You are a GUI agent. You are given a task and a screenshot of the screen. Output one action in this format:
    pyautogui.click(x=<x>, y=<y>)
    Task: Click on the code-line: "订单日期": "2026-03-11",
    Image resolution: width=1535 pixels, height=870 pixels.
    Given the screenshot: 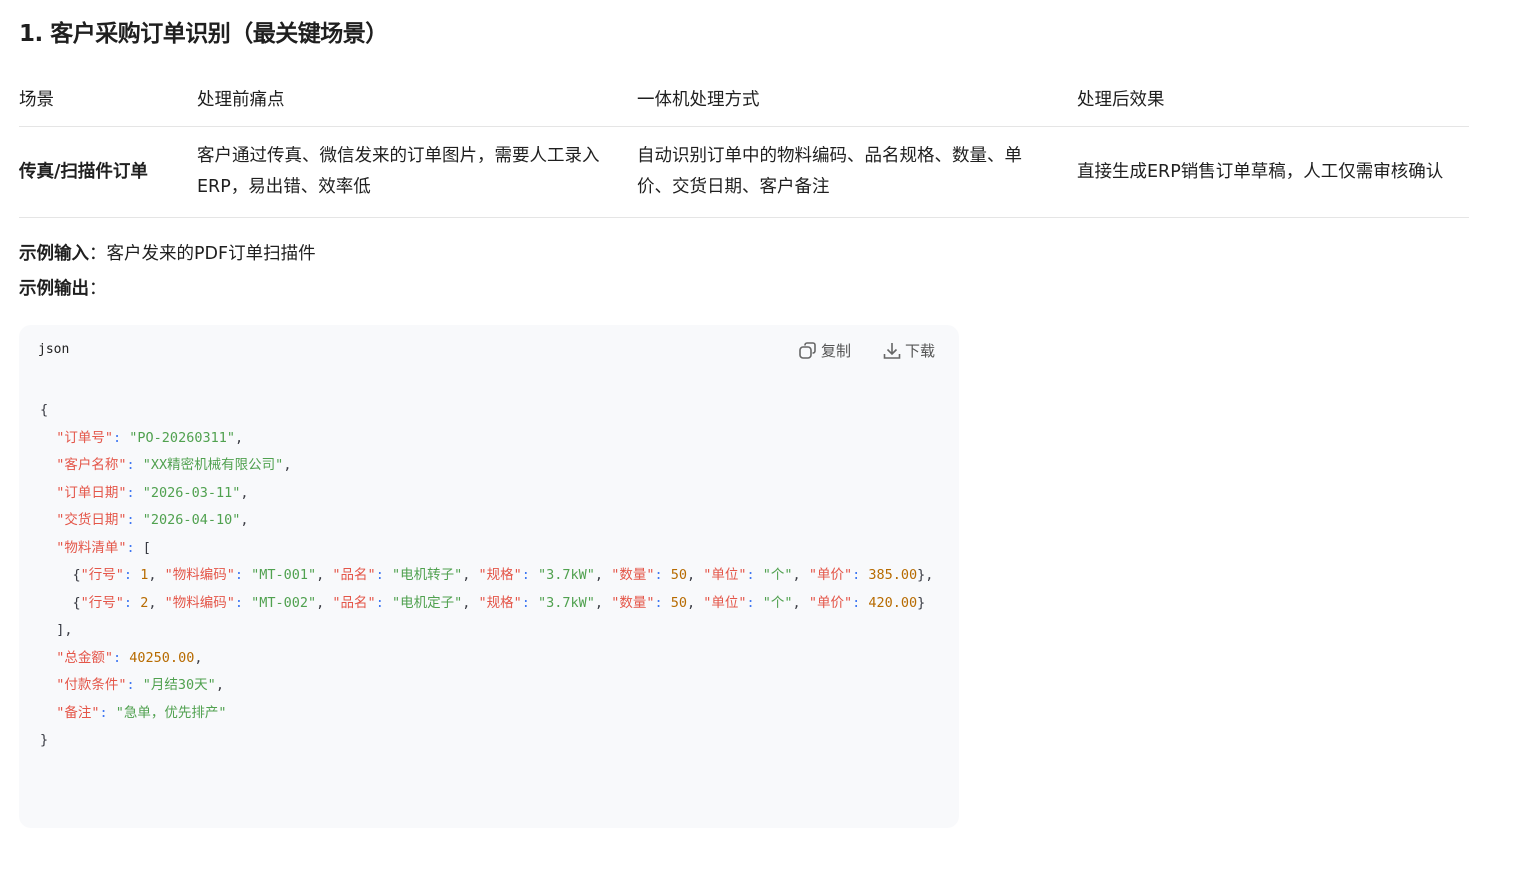 What is the action you would take?
    pyautogui.click(x=490, y=494)
    